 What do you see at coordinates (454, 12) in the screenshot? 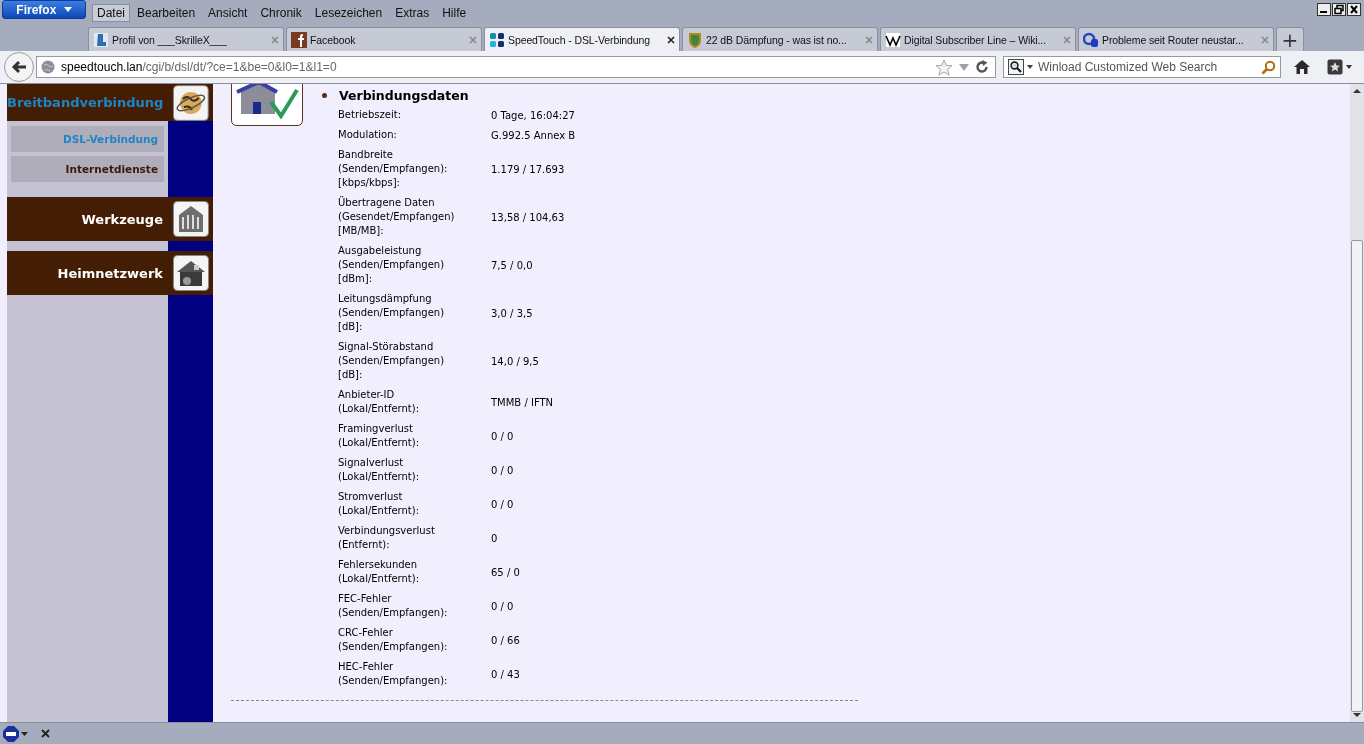
I see `menu-item: Hilfe` at bounding box center [454, 12].